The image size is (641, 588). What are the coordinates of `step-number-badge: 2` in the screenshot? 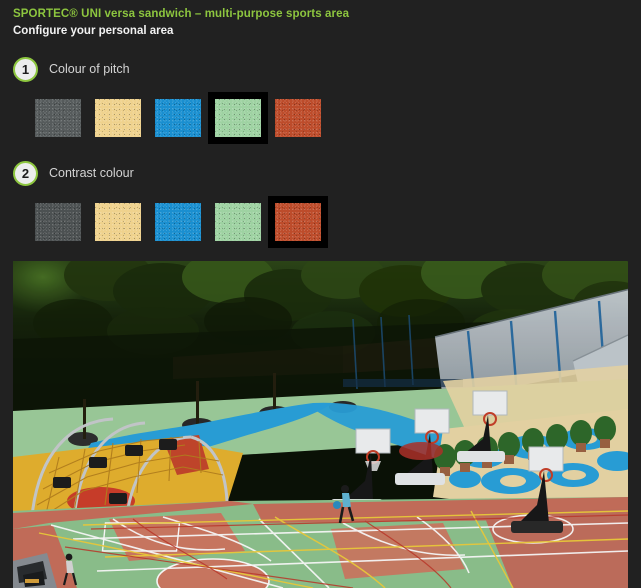 It's located at (25, 173).